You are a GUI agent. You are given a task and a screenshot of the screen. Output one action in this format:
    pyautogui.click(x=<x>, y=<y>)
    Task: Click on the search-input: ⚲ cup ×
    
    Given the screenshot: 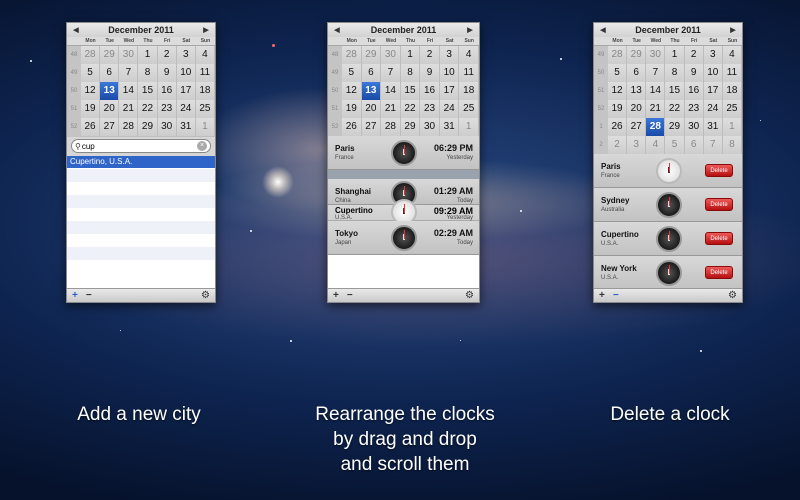 What is the action you would take?
    pyautogui.click(x=141, y=146)
    